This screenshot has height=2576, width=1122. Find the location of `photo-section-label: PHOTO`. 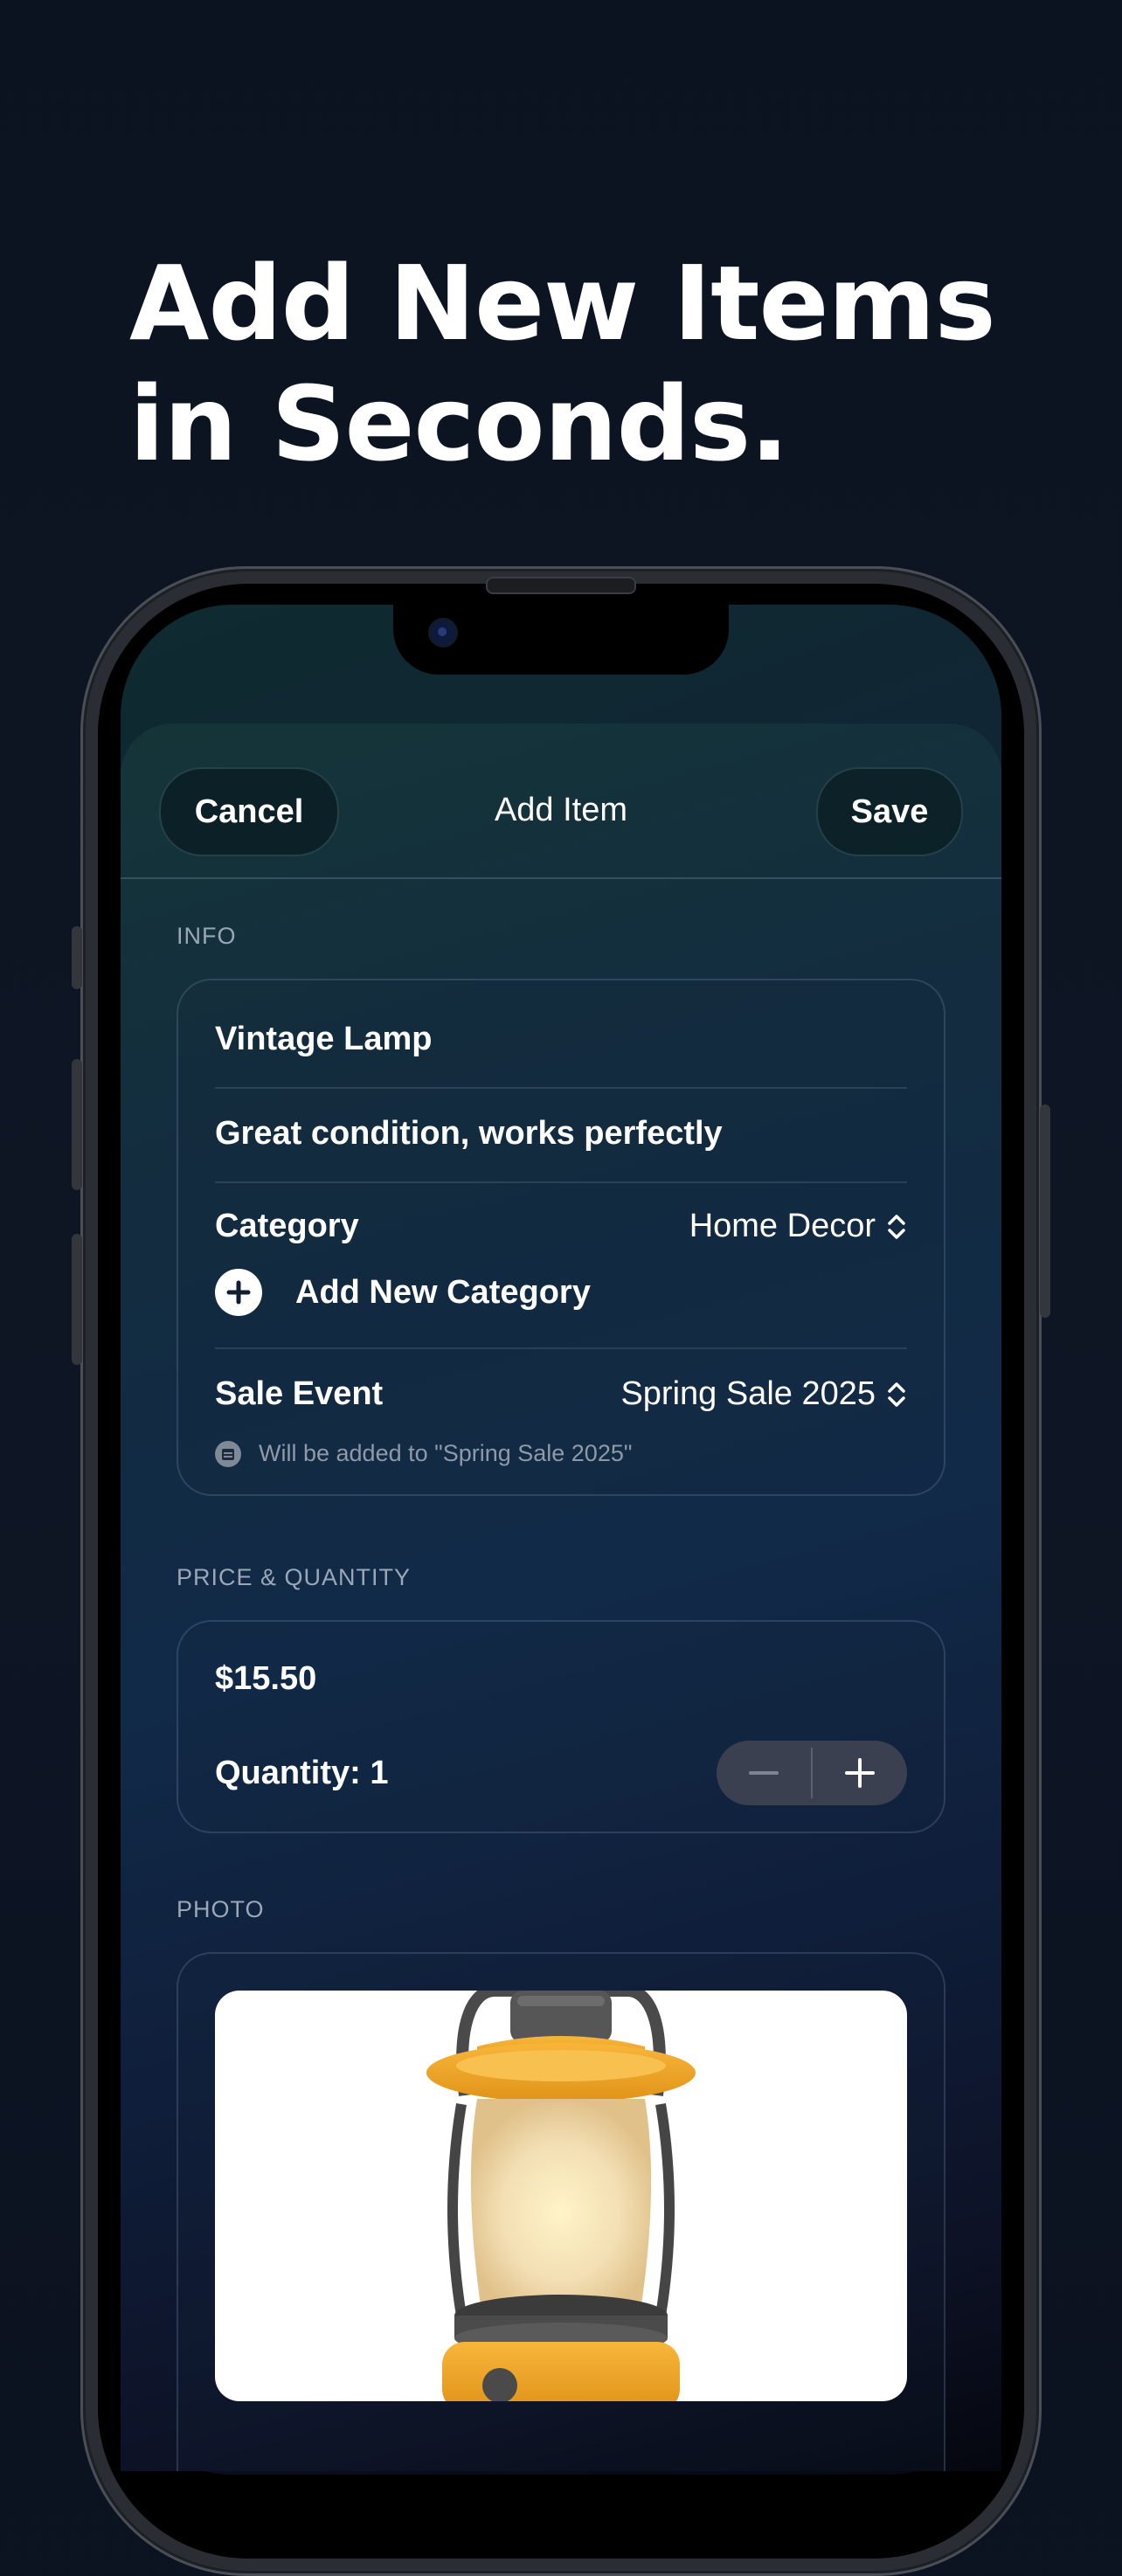

photo-section-label: PHOTO is located at coordinates (221, 1909).